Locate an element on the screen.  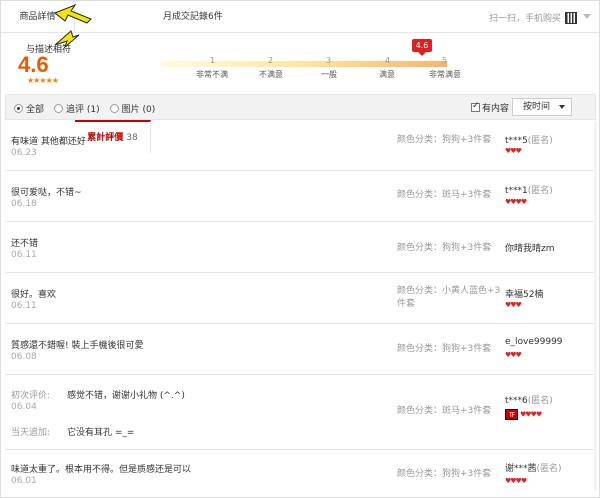
filter-followup-radio: 追评 (1) is located at coordinates (77, 108).